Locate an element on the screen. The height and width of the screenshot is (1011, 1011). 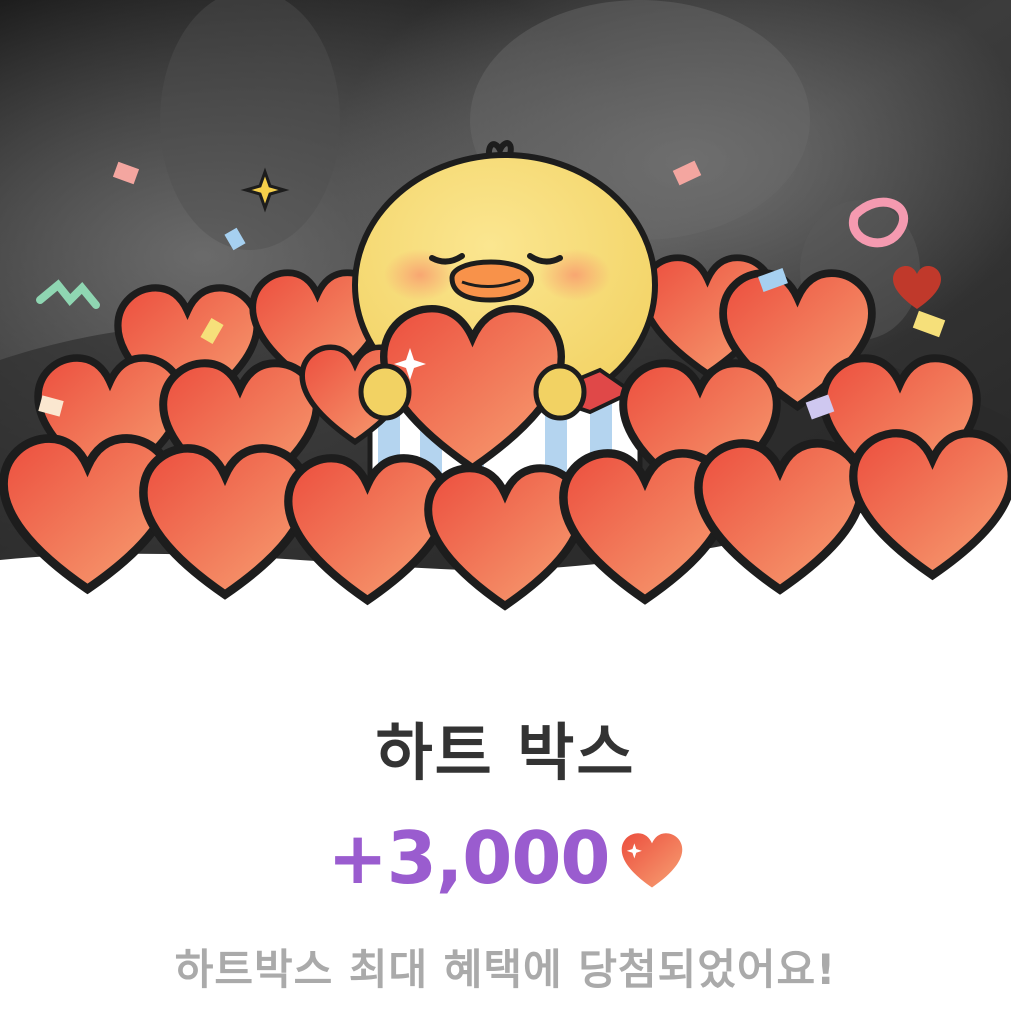
reward-amount-row: +3,000 is located at coordinates (505, 858).